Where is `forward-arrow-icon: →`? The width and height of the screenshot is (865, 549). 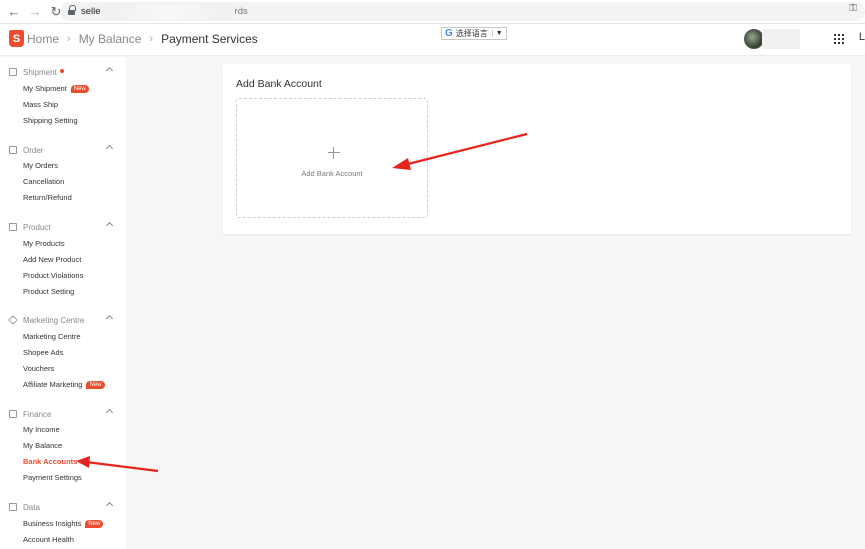
forward-arrow-icon: → is located at coordinates (35, 12).